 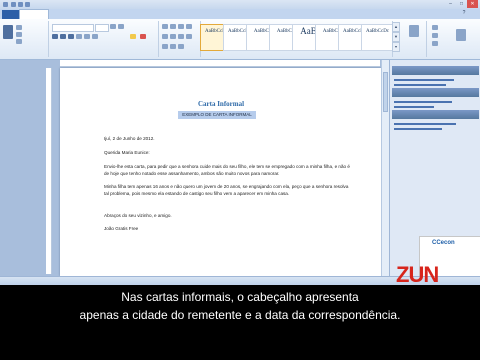 I want to click on task-pane: CCecon, so click(x=434, y=169).